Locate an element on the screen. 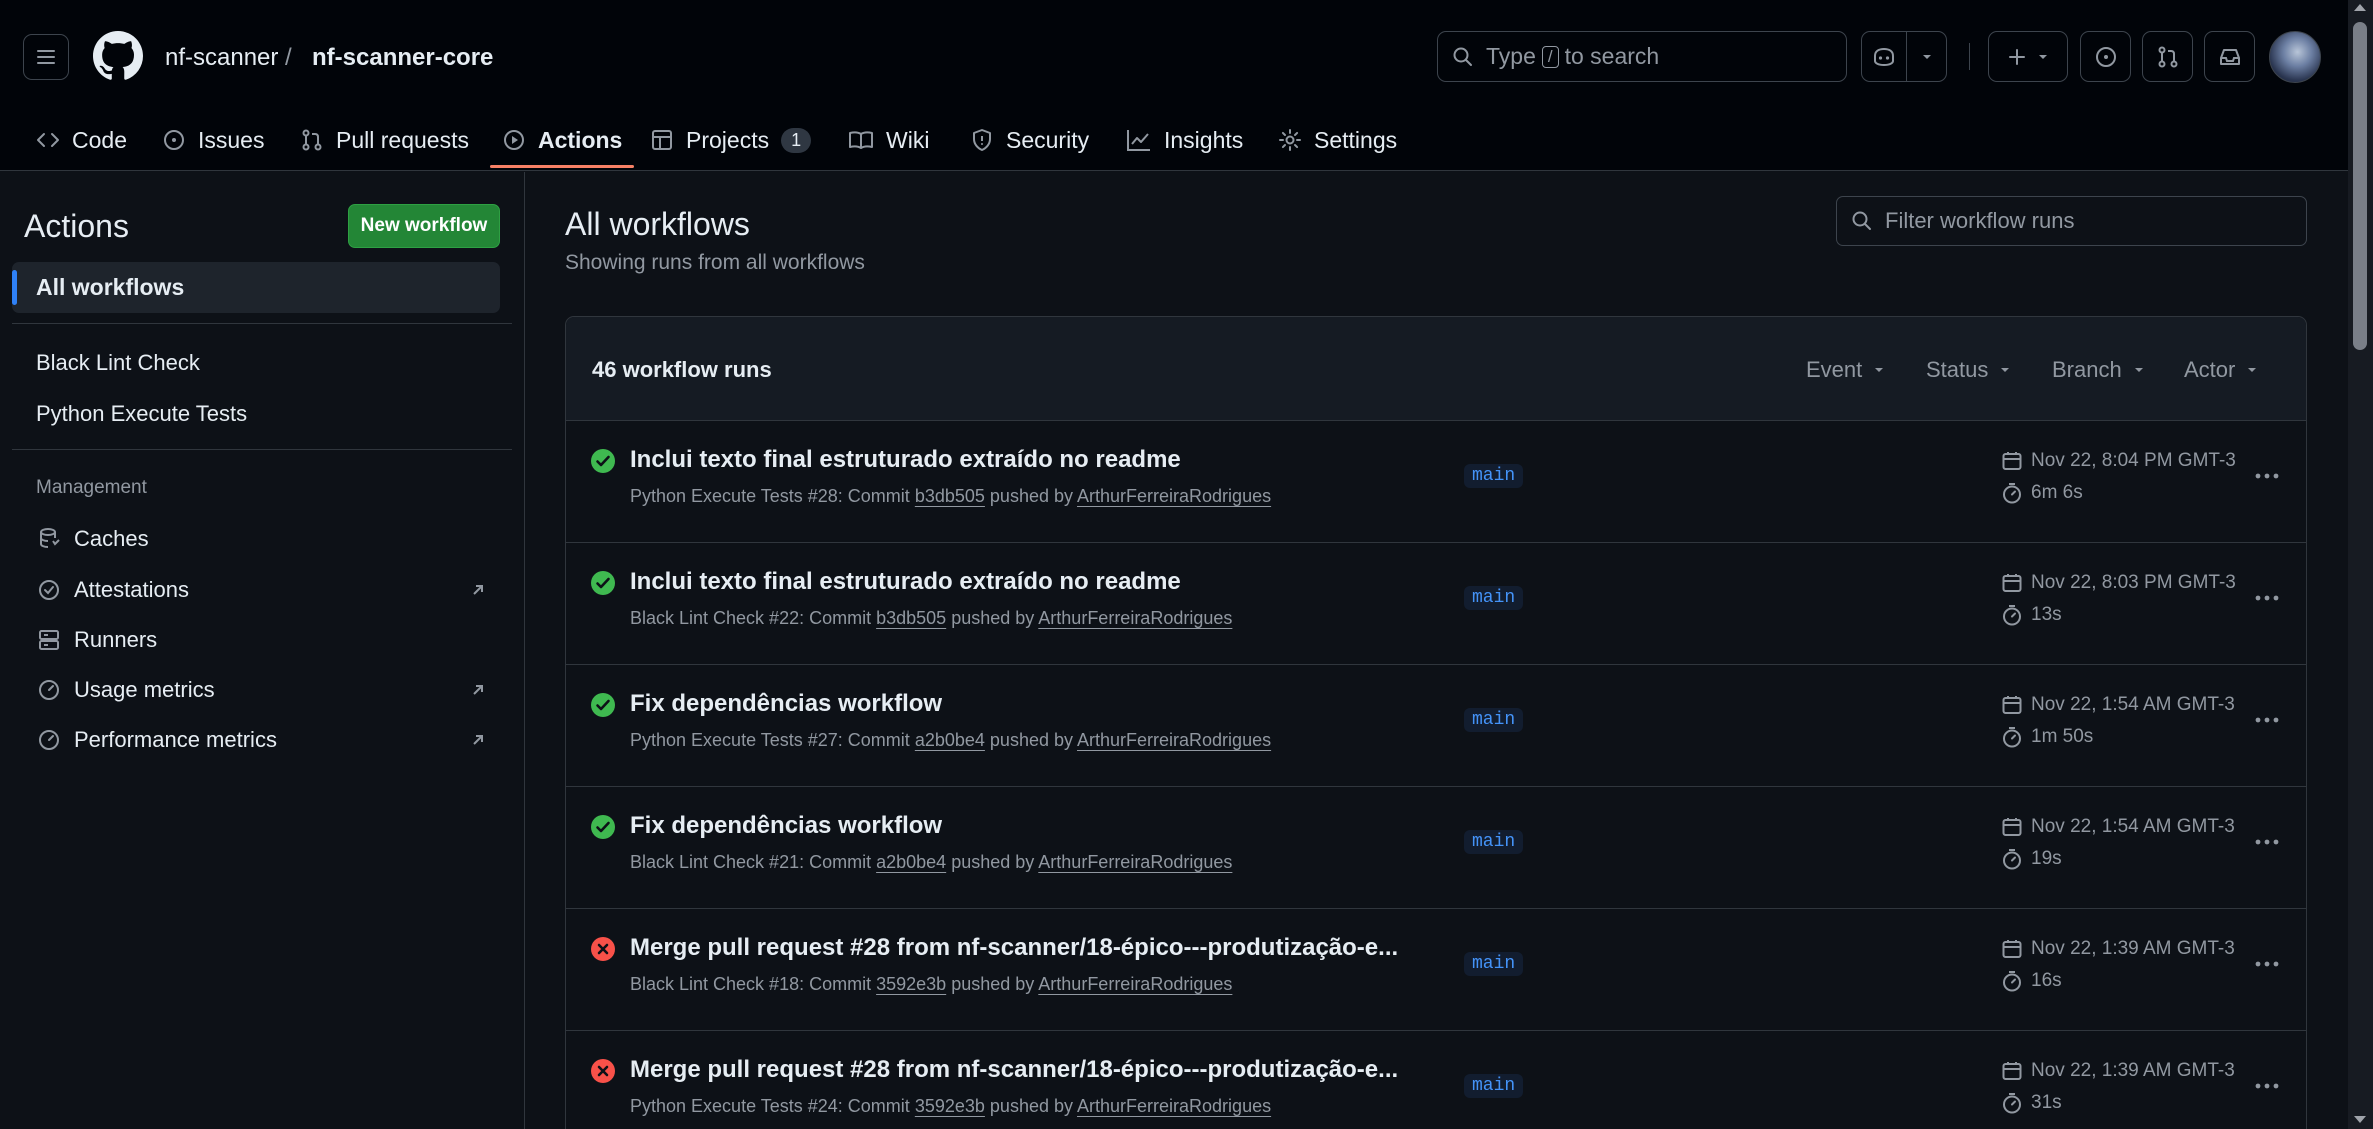  tab-projects: Projects 1 is located at coordinates (731, 140).